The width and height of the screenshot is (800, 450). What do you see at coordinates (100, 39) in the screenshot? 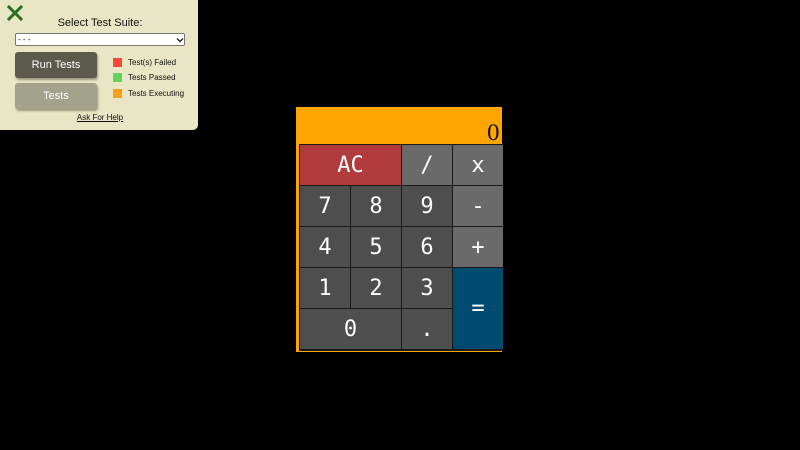
I see `test-suite-select: - - -` at bounding box center [100, 39].